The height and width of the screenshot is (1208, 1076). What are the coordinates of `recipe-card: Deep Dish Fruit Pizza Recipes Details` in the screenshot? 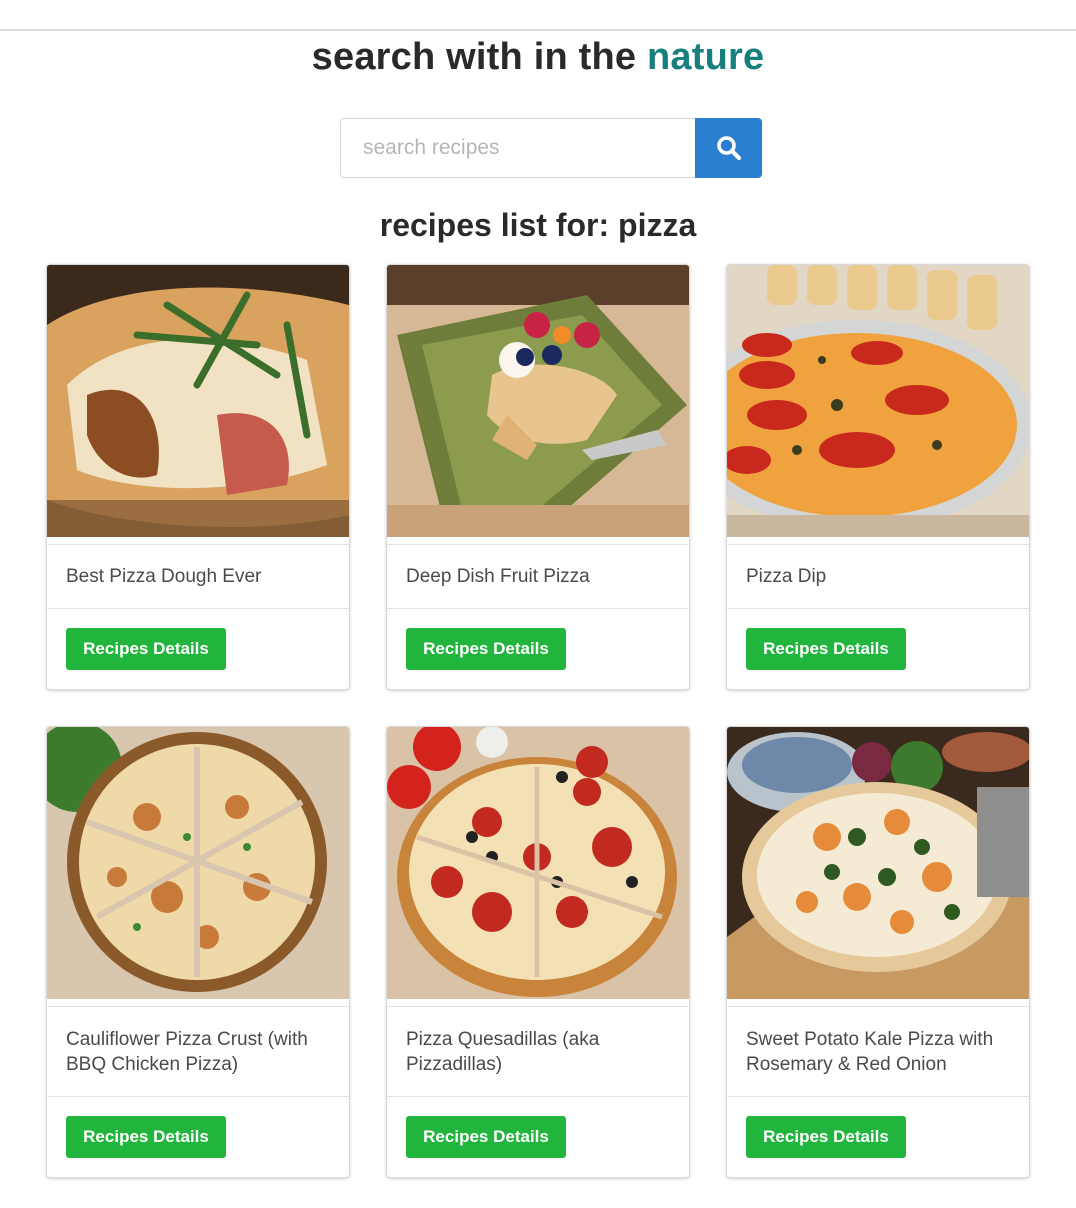 It's located at (538, 477).